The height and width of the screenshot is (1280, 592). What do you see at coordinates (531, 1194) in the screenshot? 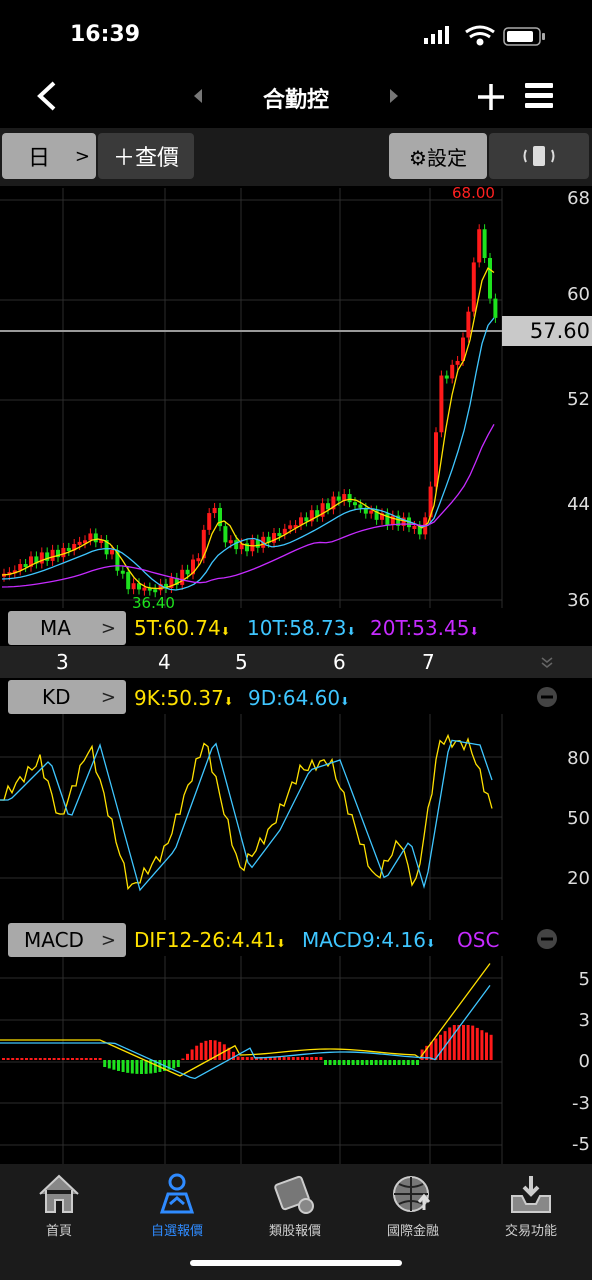
I see `trade-icon` at bounding box center [531, 1194].